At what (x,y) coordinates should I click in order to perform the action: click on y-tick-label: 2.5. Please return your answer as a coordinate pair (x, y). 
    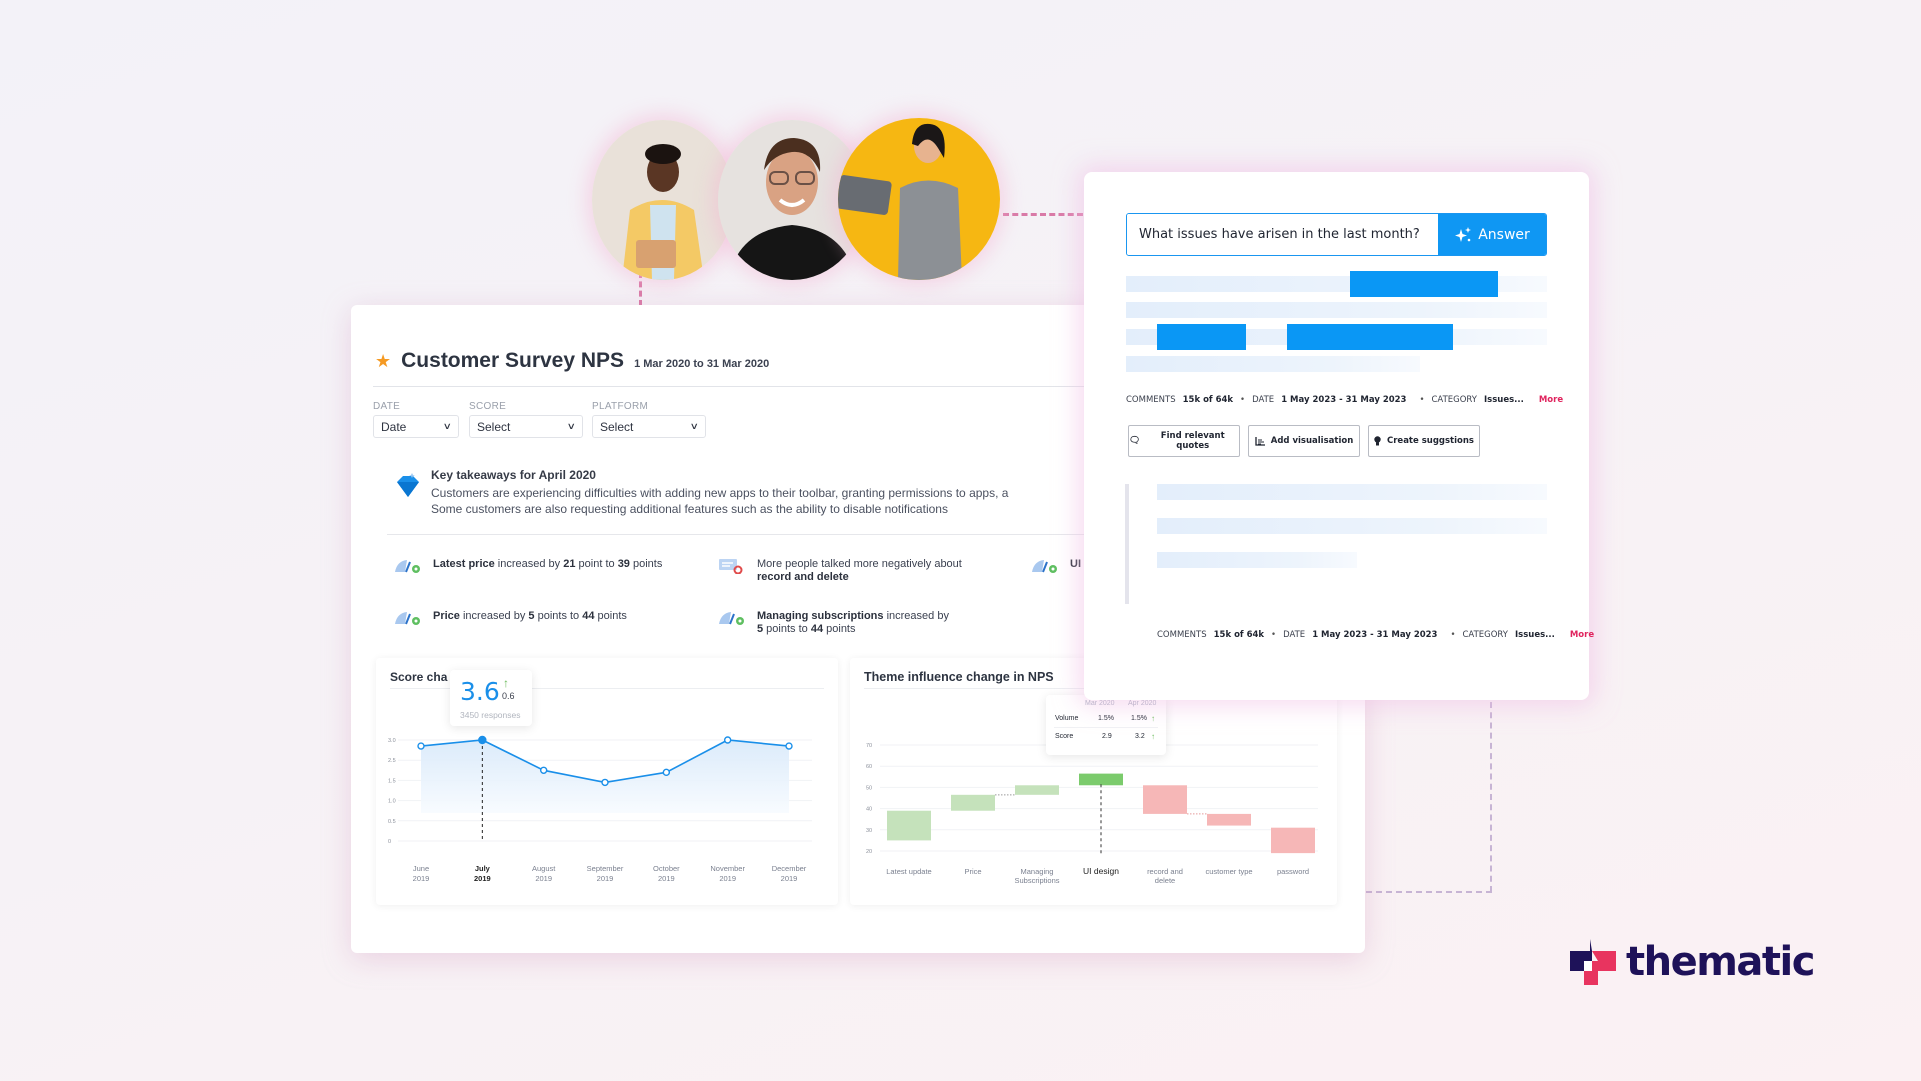
    Looking at the image, I should click on (392, 761).